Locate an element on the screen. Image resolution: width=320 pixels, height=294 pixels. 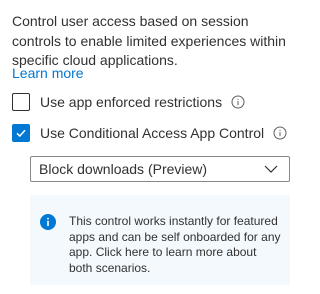
info-filled-icon is located at coordinates (48, 222).